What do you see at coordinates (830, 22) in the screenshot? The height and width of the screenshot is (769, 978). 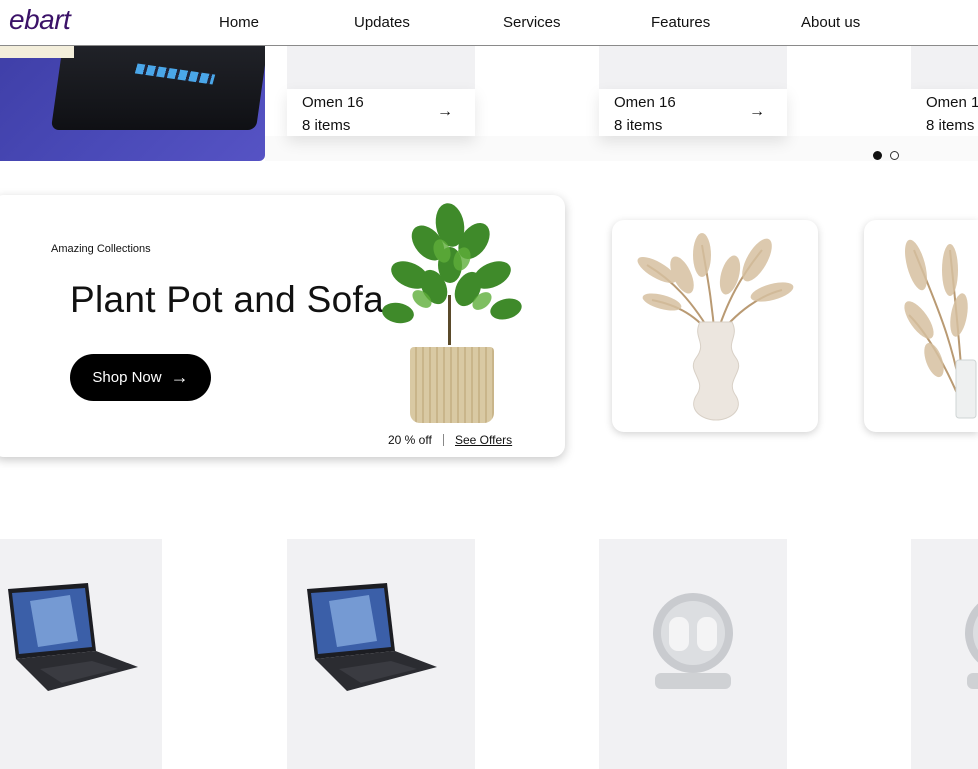 I see `nav-about-us: About us` at bounding box center [830, 22].